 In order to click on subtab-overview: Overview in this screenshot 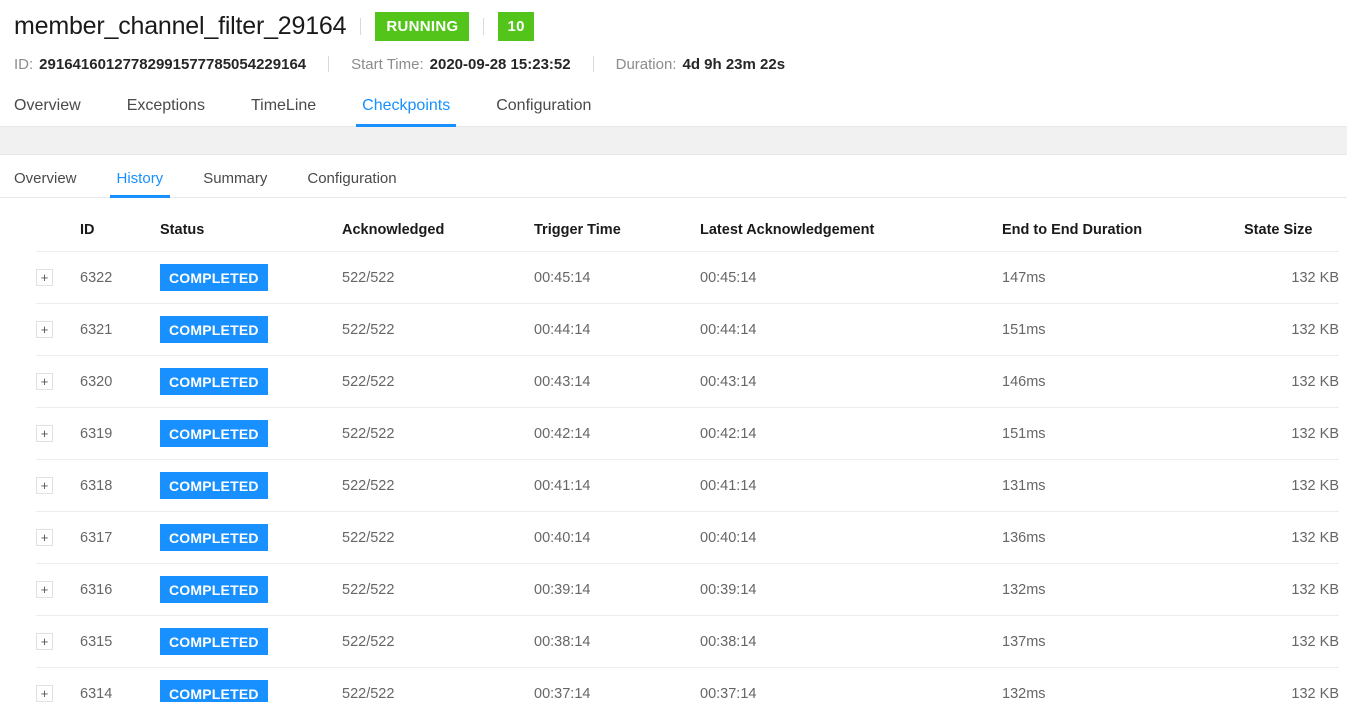, I will do `click(45, 183)`.